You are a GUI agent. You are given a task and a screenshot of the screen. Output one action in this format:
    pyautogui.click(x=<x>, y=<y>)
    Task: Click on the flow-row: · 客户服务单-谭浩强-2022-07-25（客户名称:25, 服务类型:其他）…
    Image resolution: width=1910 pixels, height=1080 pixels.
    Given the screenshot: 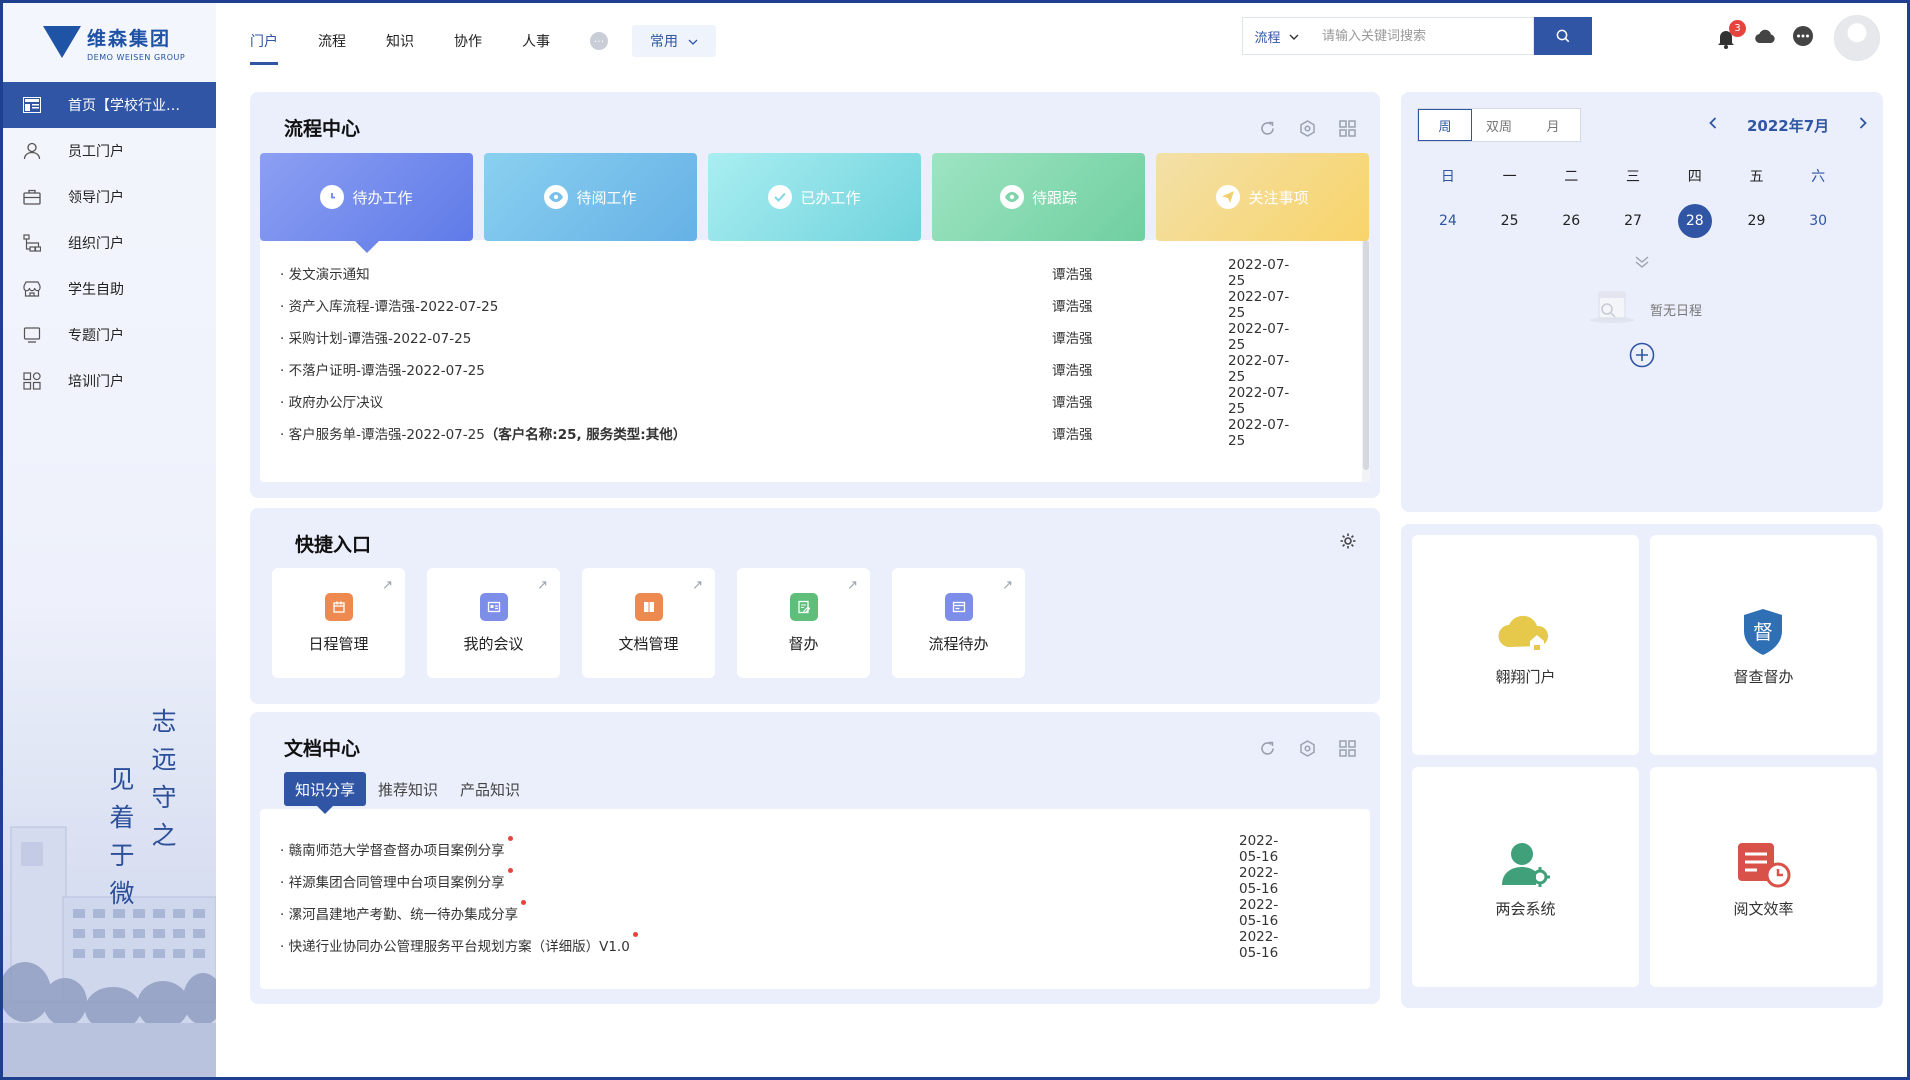 What is the action you would take?
    pyautogui.click(x=790, y=433)
    